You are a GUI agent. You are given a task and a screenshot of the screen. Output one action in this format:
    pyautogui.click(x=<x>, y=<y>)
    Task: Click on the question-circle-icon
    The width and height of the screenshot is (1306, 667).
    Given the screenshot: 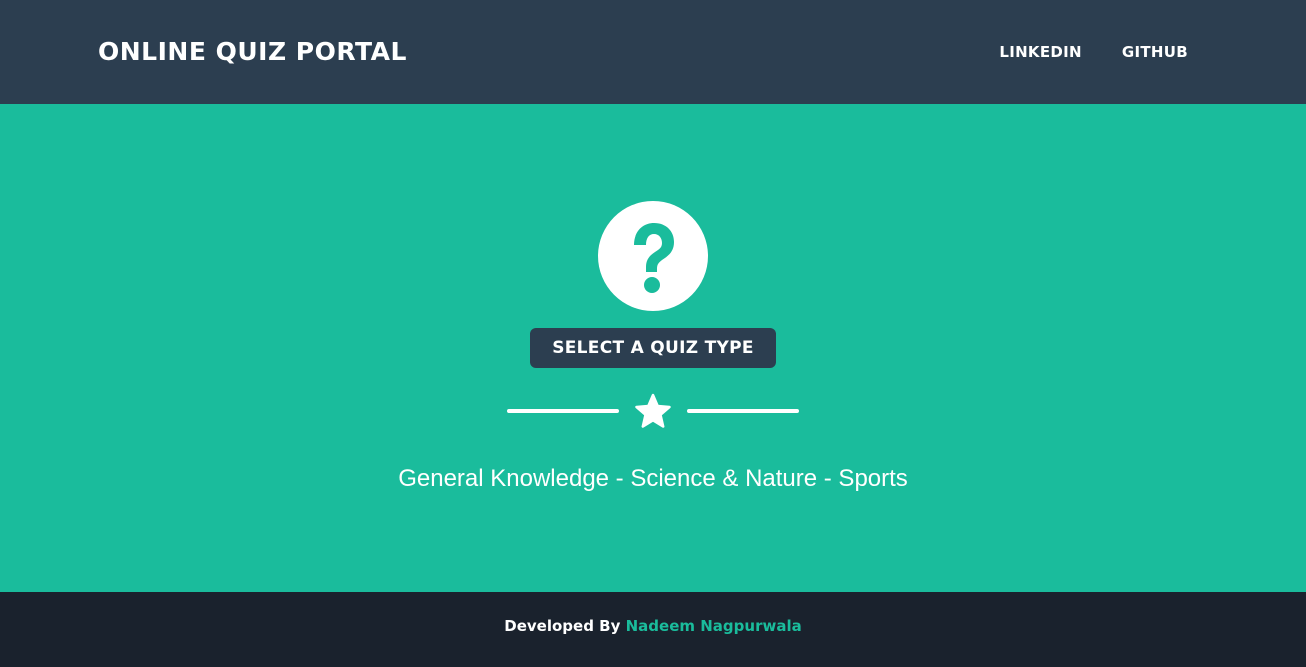 What is the action you would take?
    pyautogui.click(x=653, y=256)
    